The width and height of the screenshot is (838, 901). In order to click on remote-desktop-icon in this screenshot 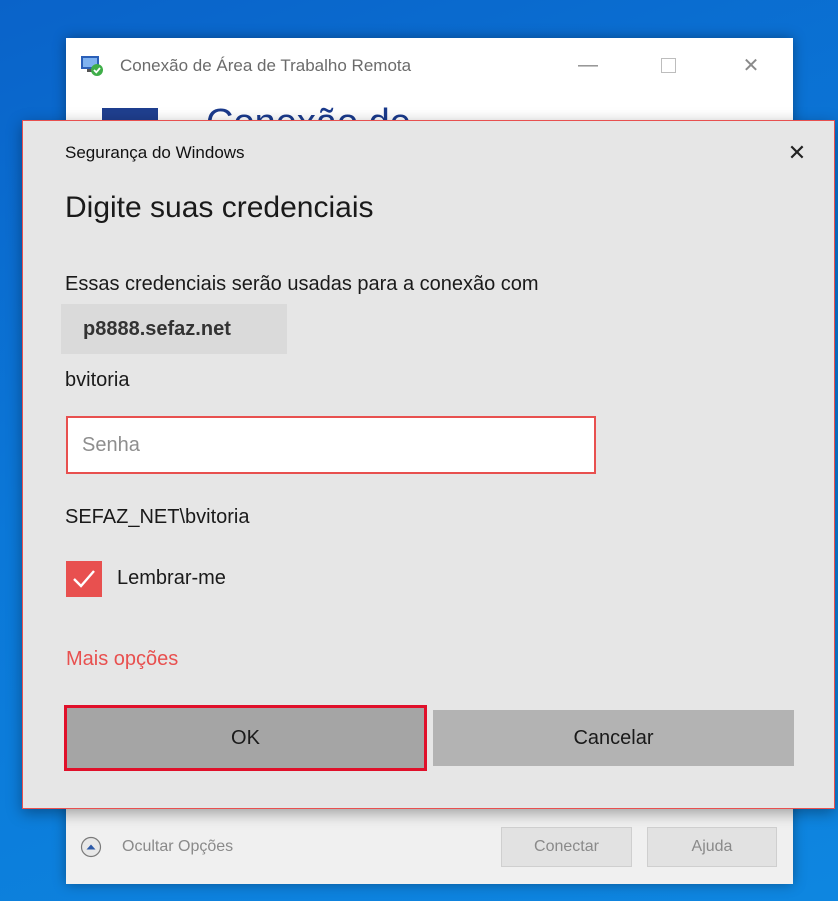, I will do `click(92, 66)`.